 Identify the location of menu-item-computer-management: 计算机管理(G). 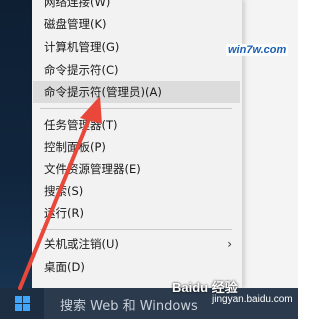
(136, 47).